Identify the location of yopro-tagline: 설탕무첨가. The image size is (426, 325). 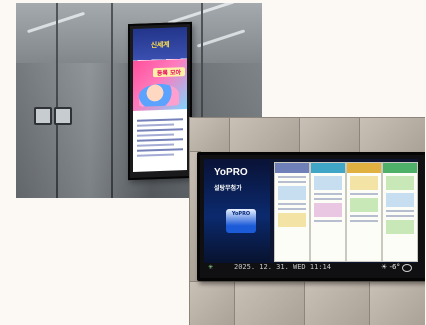
(228, 188).